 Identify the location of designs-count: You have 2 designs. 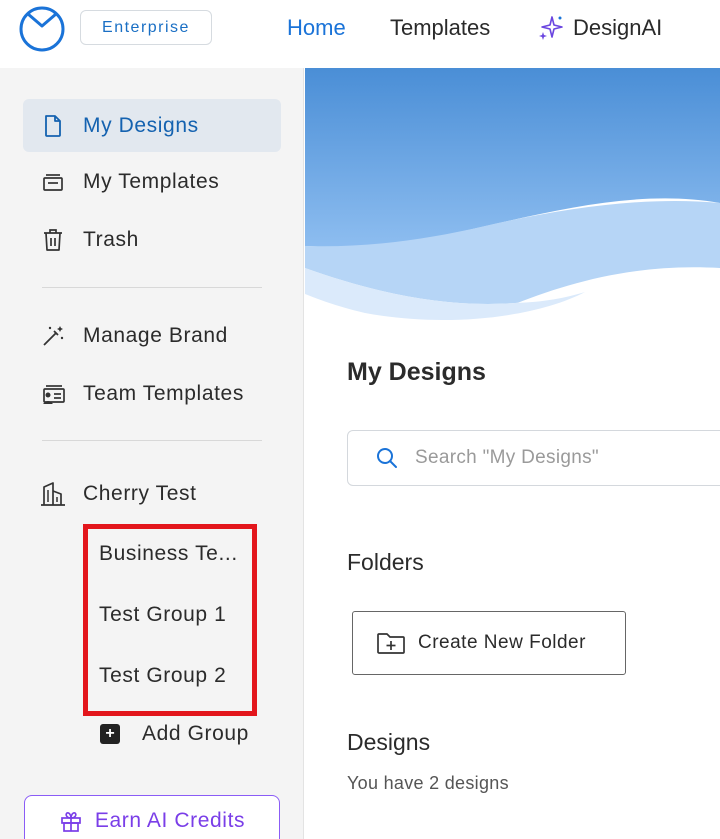
(428, 783).